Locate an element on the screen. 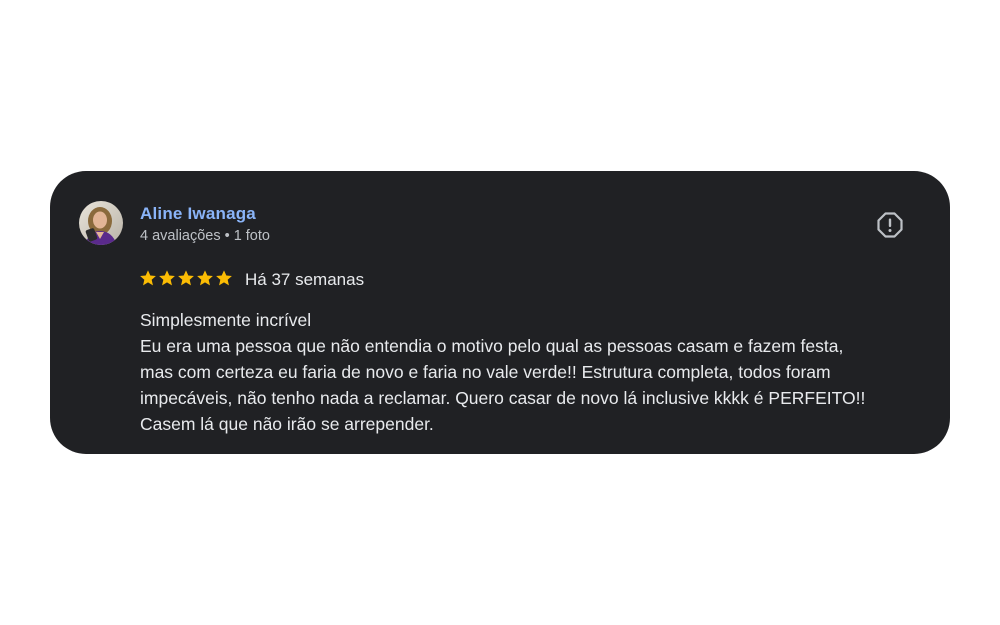  star-rating is located at coordinates (186, 278).